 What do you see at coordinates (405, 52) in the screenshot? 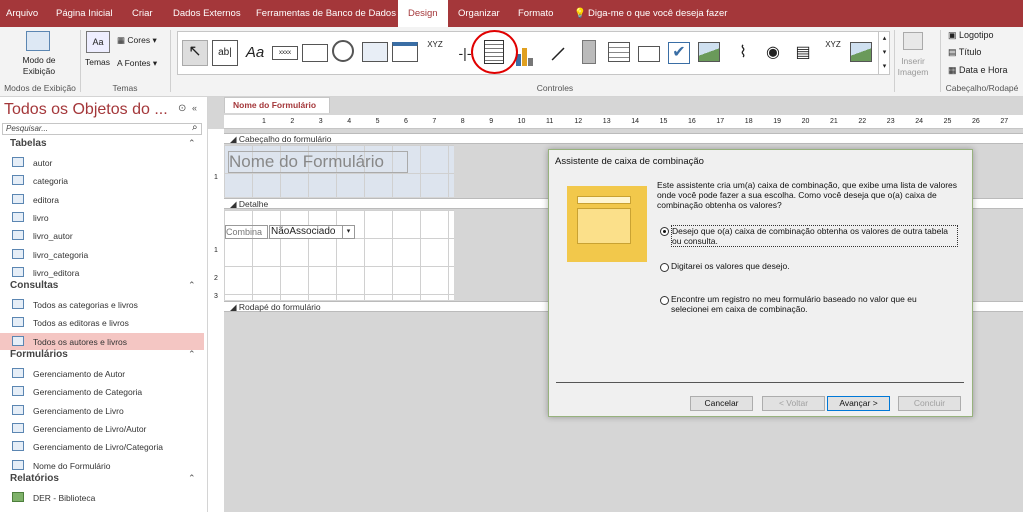
I see `navigation-icon` at bounding box center [405, 52].